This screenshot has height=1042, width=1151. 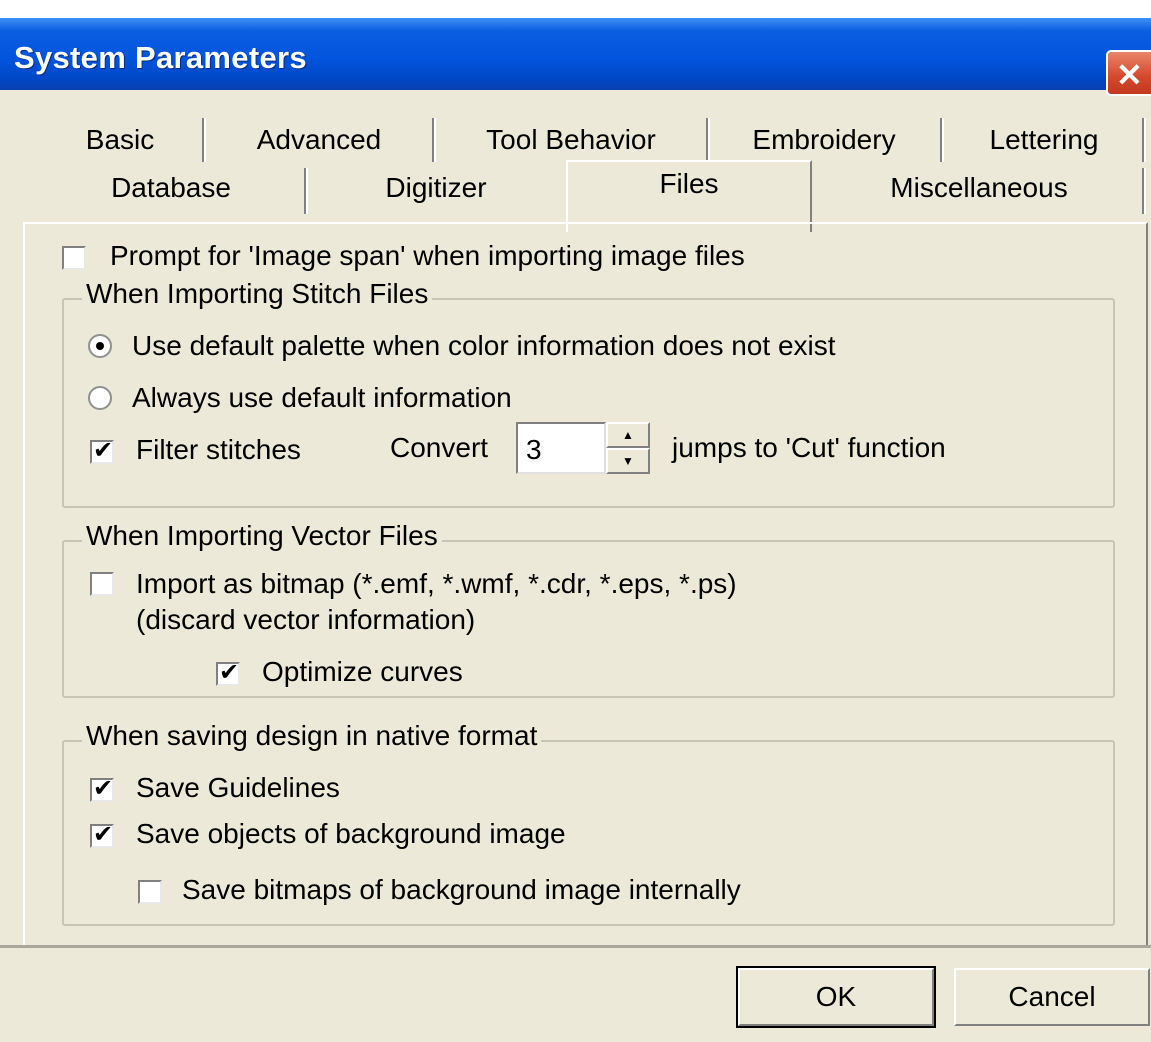 I want to click on group-legend: When Importing Vector Files, so click(x=262, y=536).